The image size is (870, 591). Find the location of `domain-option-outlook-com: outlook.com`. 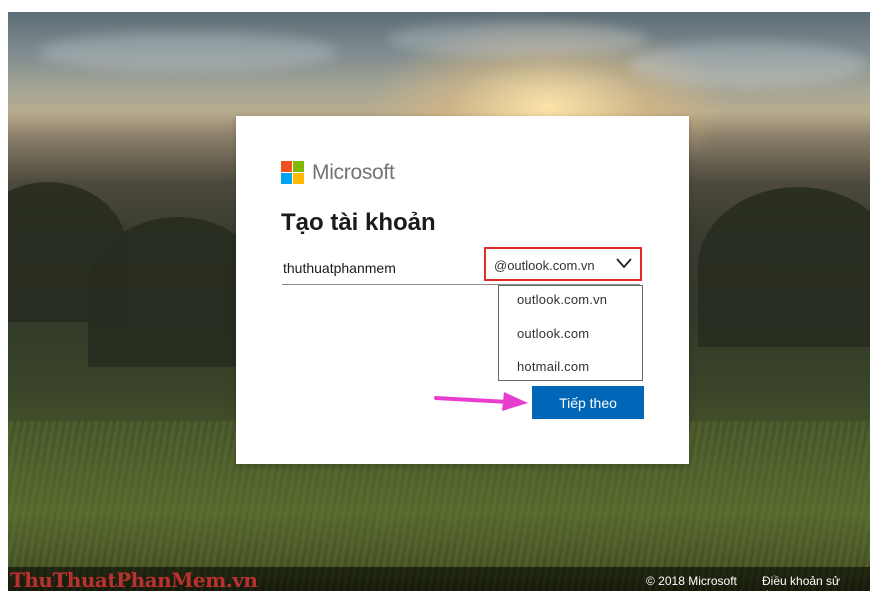

domain-option-outlook-com: outlook.com is located at coordinates (553, 333).